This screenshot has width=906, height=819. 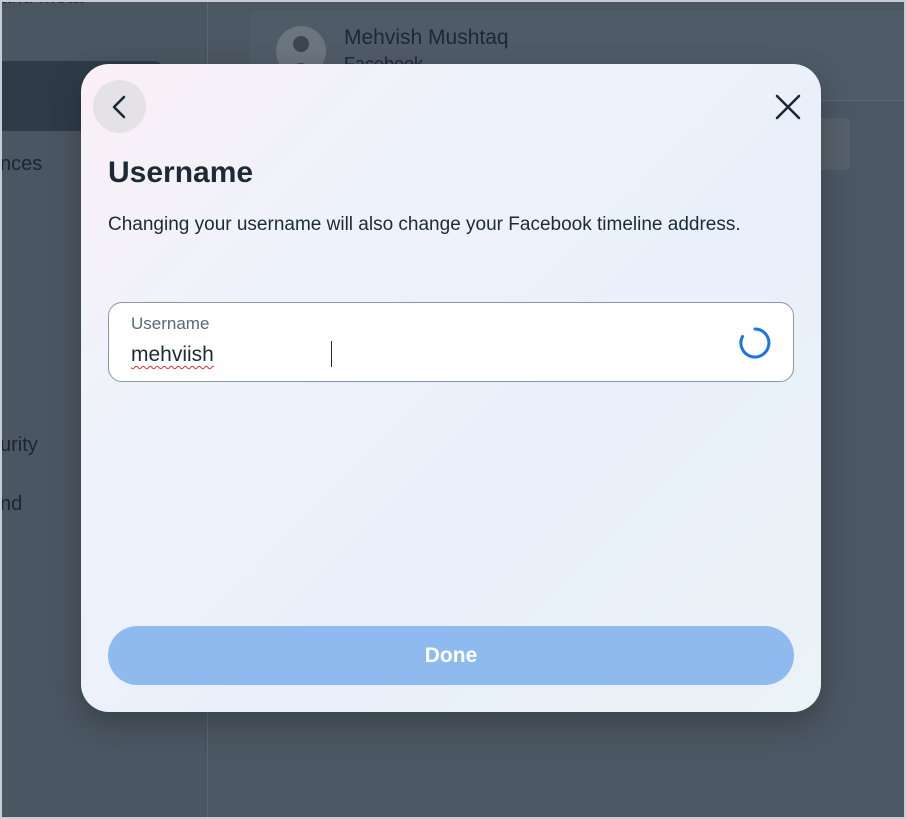 What do you see at coordinates (172, 355) in the screenshot?
I see `username-input: mehviish` at bounding box center [172, 355].